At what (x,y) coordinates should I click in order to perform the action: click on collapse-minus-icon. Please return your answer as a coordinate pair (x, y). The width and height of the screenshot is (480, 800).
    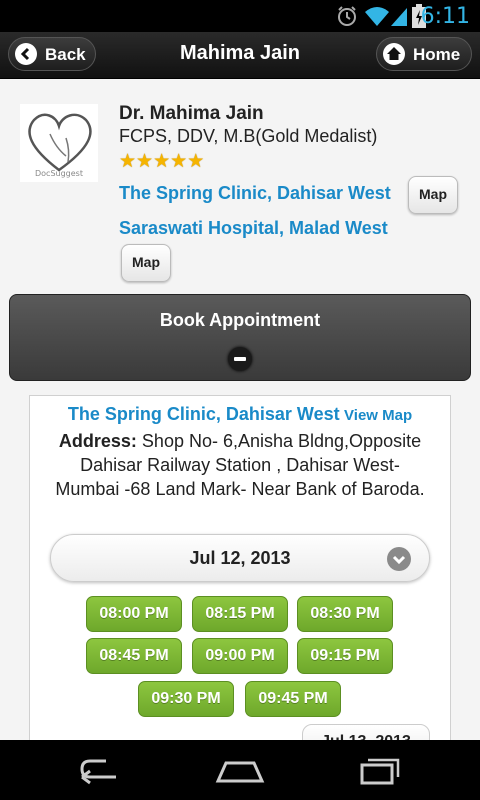
    Looking at the image, I should click on (240, 359).